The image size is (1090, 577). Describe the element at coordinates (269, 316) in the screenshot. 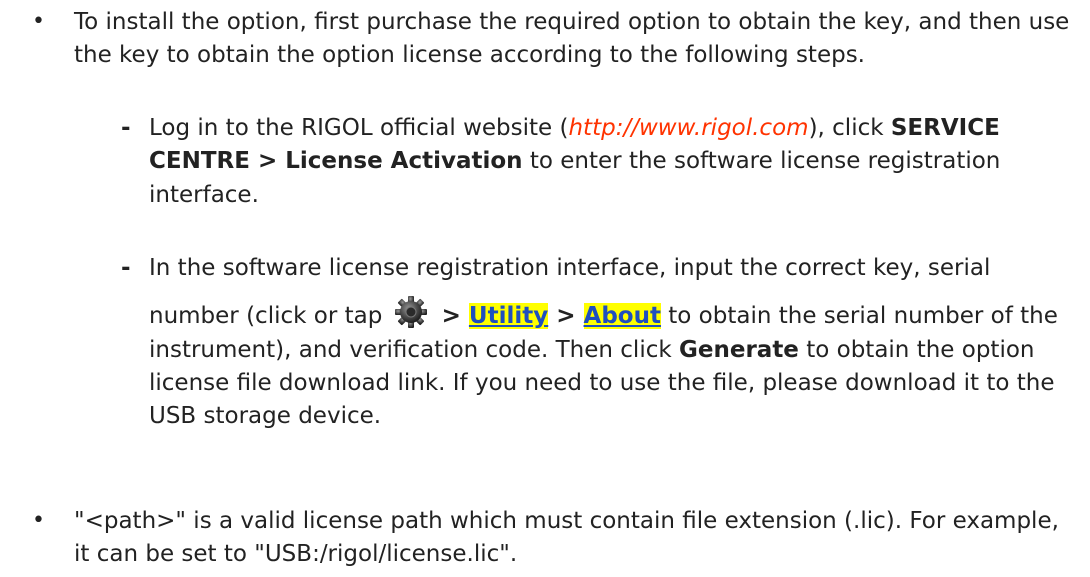

I see `step-register-part1: number (click or tap` at that location.